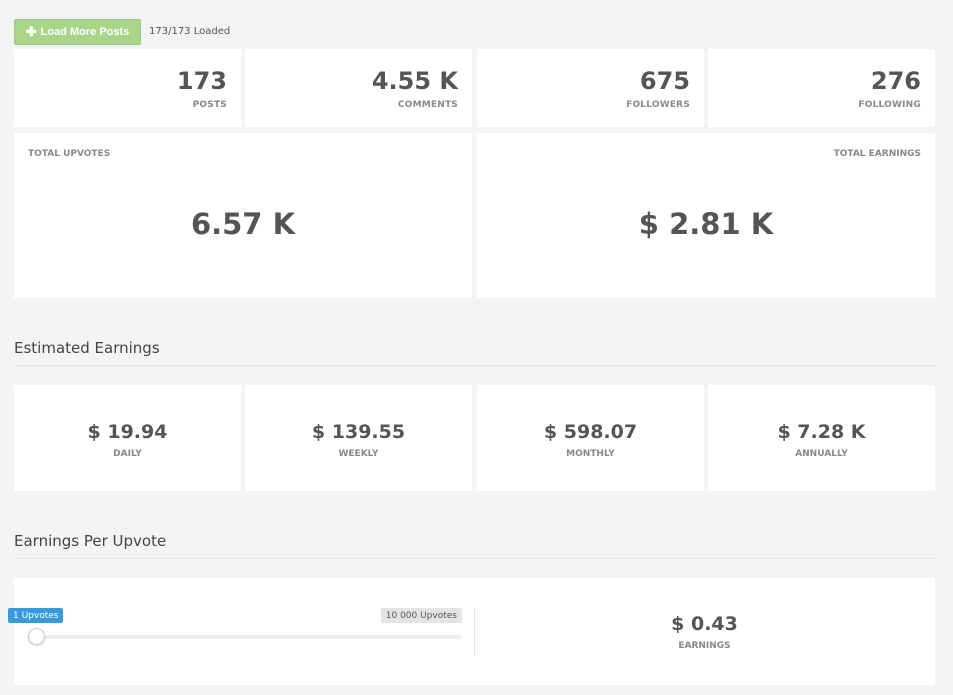 This screenshot has width=953, height=695. Describe the element at coordinates (421, 615) in the screenshot. I see `slider-max-label: 10 000 Upvotes` at that location.